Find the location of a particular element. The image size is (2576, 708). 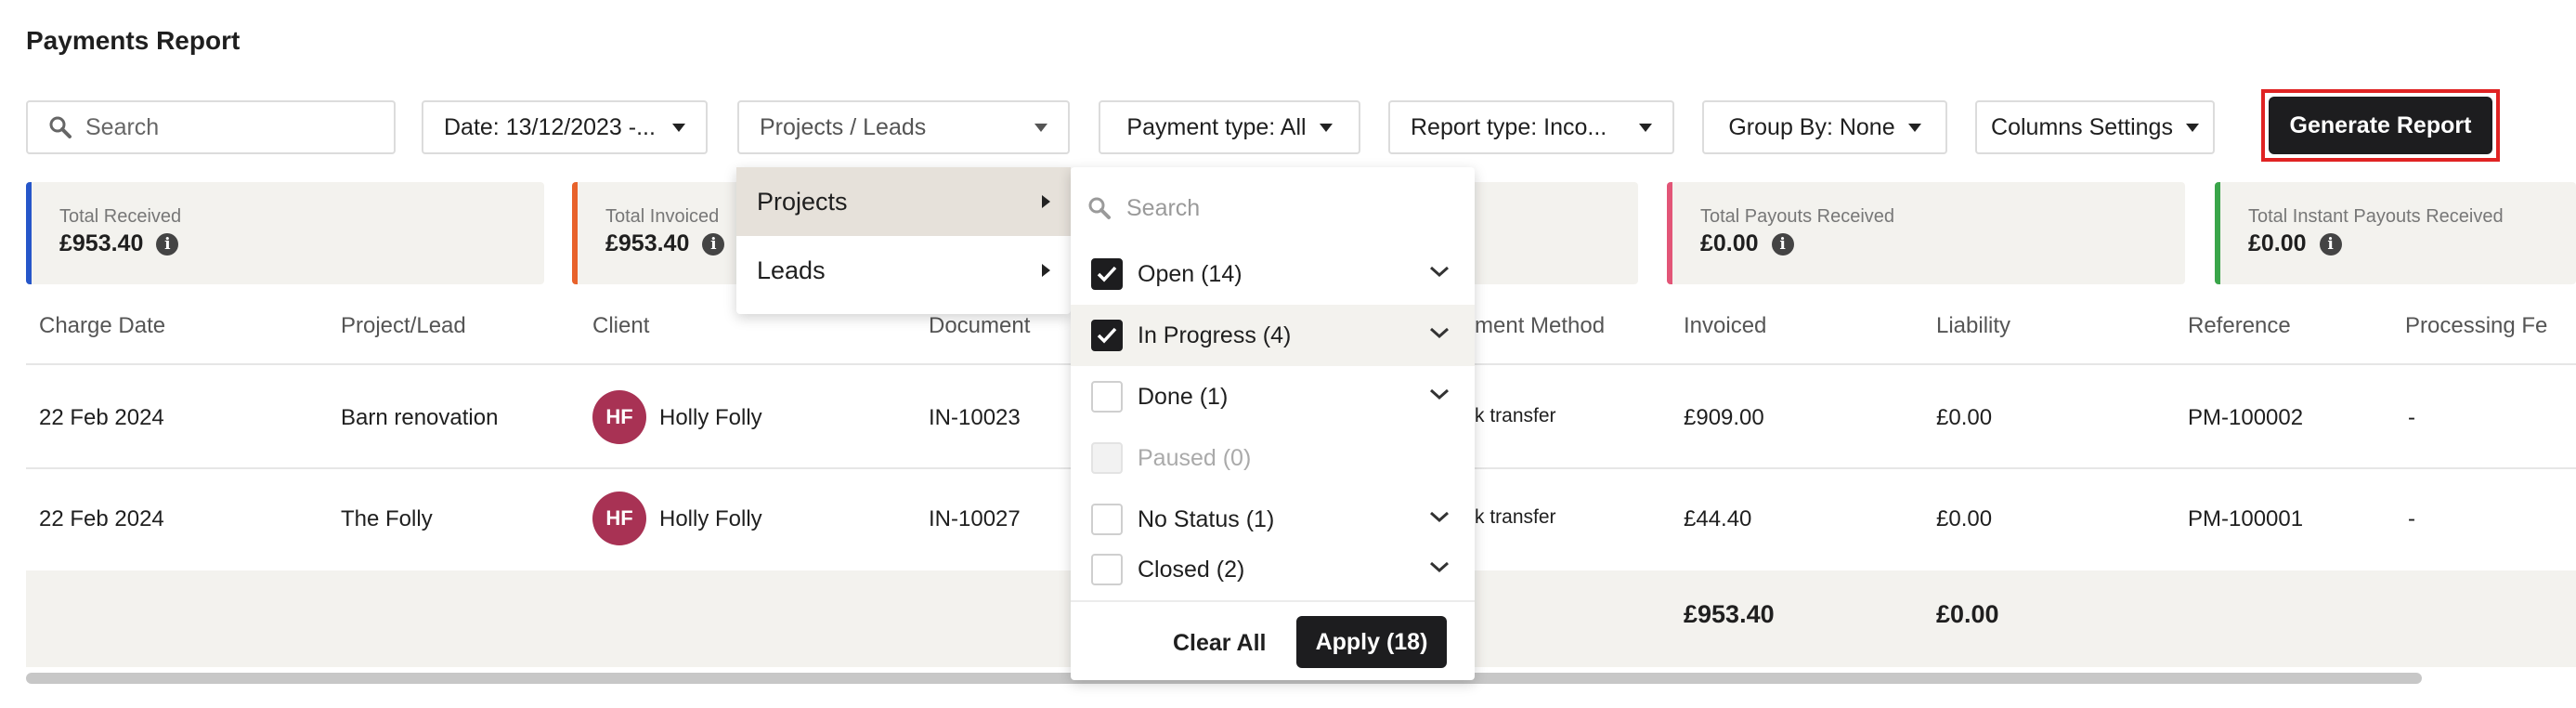

column-header-project-lead: Project/Lead is located at coordinates (403, 326).